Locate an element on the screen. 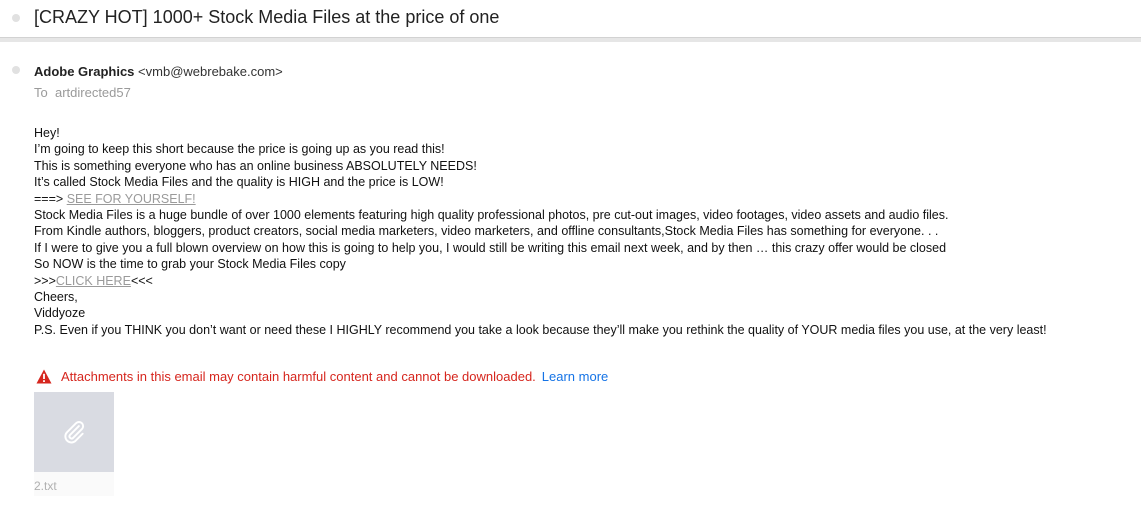 The height and width of the screenshot is (517, 1141). see-for-yourself-link: SEE FOR YOURSELF! is located at coordinates (131, 199).